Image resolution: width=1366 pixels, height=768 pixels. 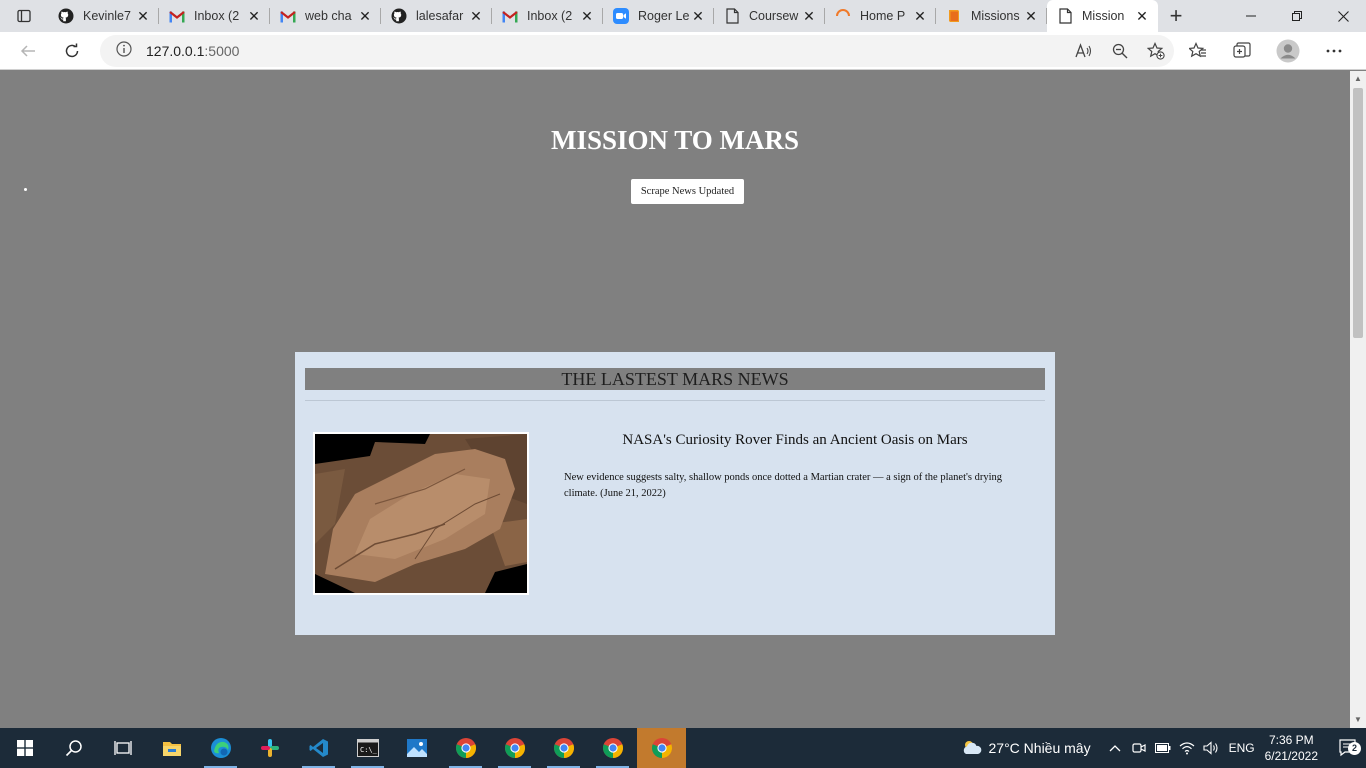 I want to click on tab-lalesafar: lalesafar ✕, so click(x=436, y=16).